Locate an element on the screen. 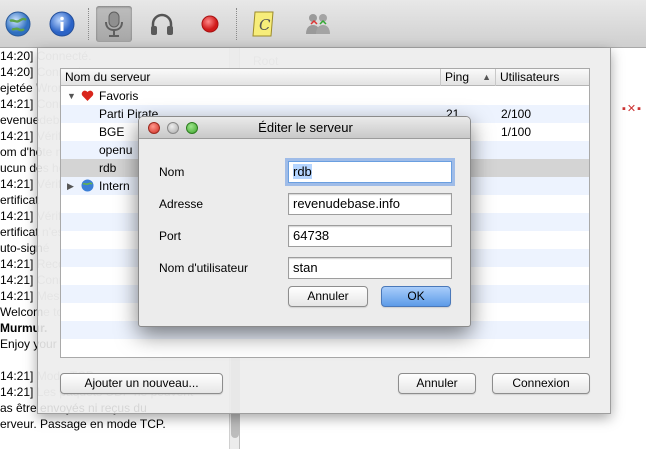 This screenshot has width=646, height=449. username-label: Nom d'utilisateur is located at coordinates (203, 268).